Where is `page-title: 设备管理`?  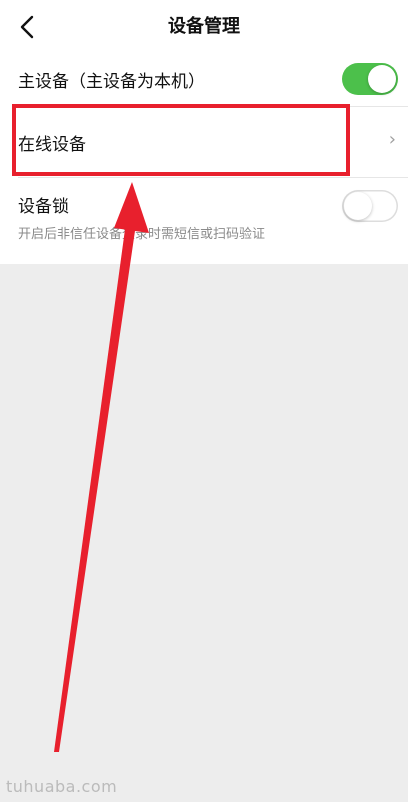
page-title: 设备管理 is located at coordinates (204, 26).